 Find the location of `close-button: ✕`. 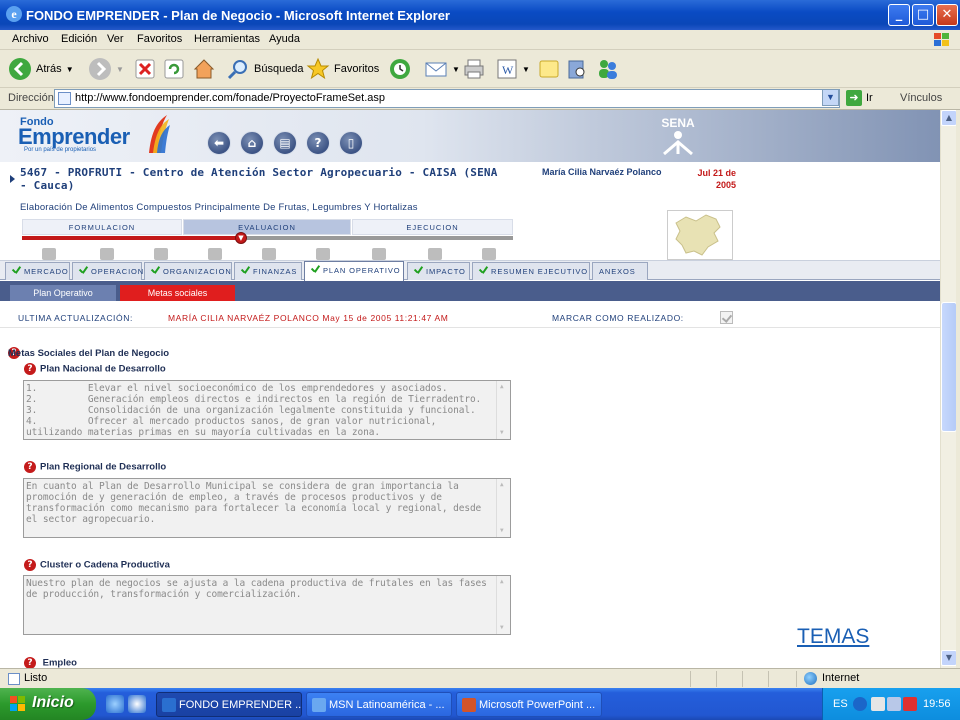

close-button: ✕ is located at coordinates (947, 15).